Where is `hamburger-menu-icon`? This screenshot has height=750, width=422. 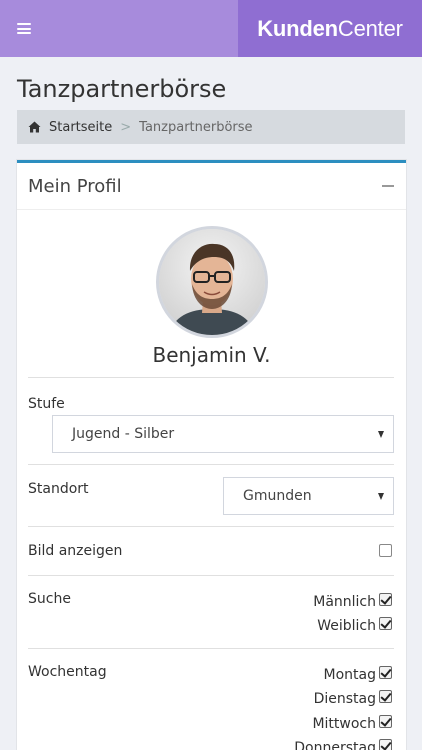
hamburger-menu-icon is located at coordinates (24, 28).